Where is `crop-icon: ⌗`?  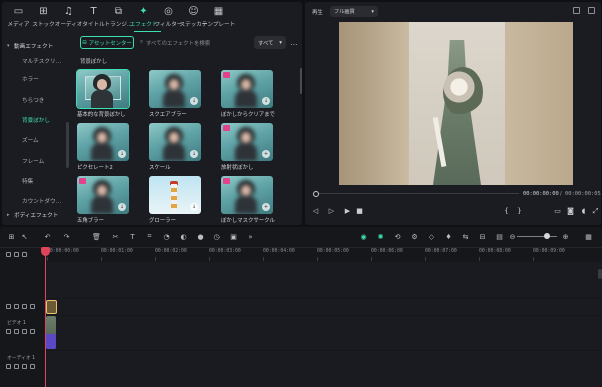
crop-icon: ⌗ is located at coordinates (149, 236).